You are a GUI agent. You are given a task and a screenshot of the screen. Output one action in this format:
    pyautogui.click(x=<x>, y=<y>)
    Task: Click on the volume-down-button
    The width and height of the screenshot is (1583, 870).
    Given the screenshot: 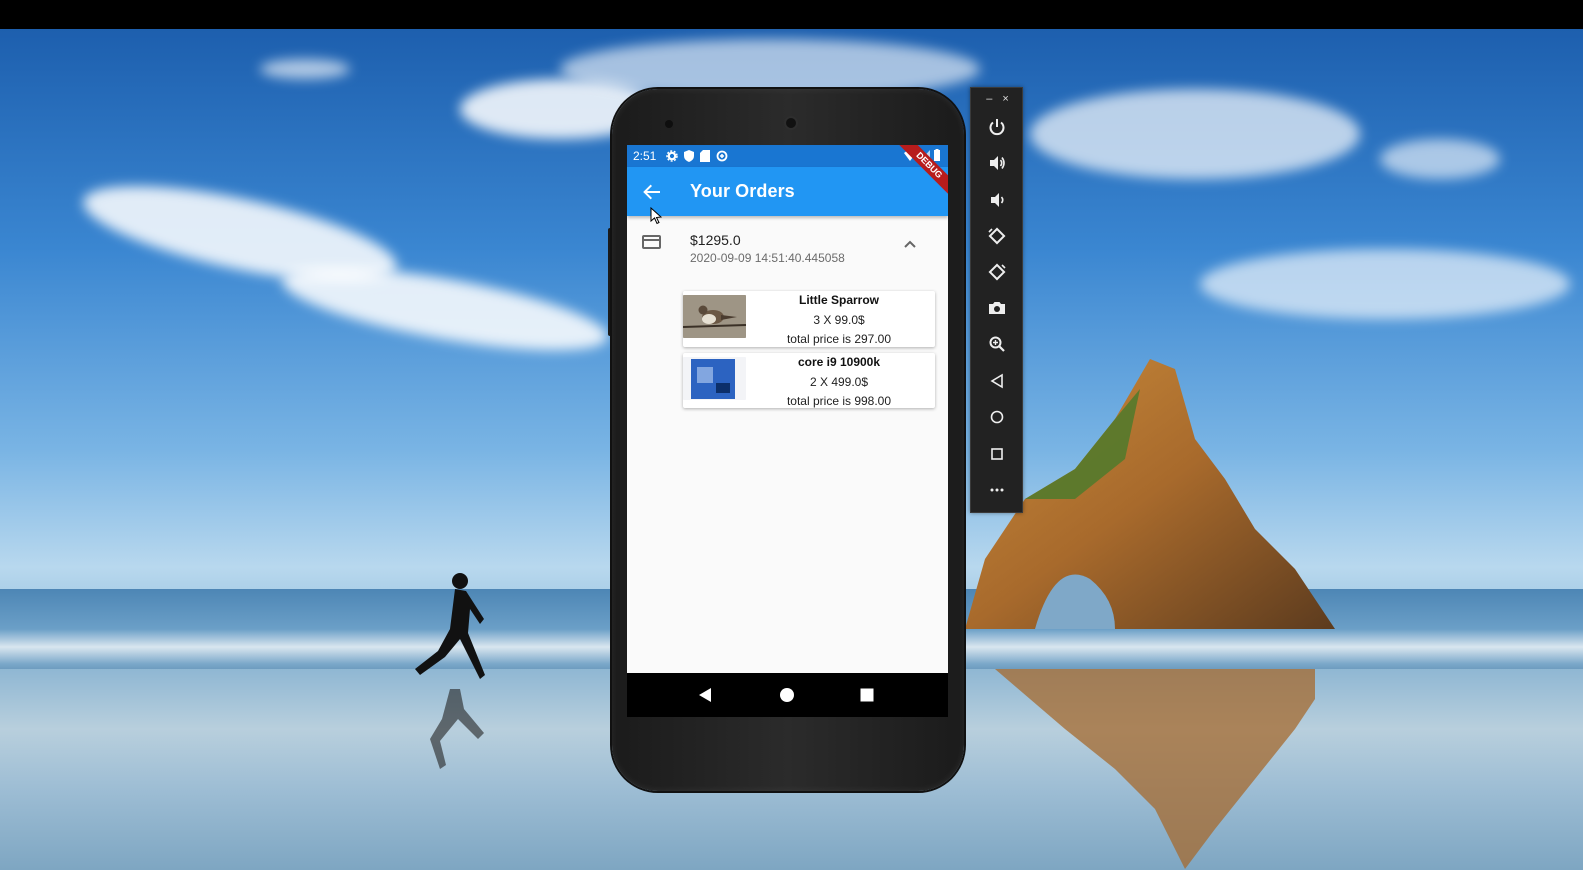 What is the action you would take?
    pyautogui.click(x=997, y=200)
    